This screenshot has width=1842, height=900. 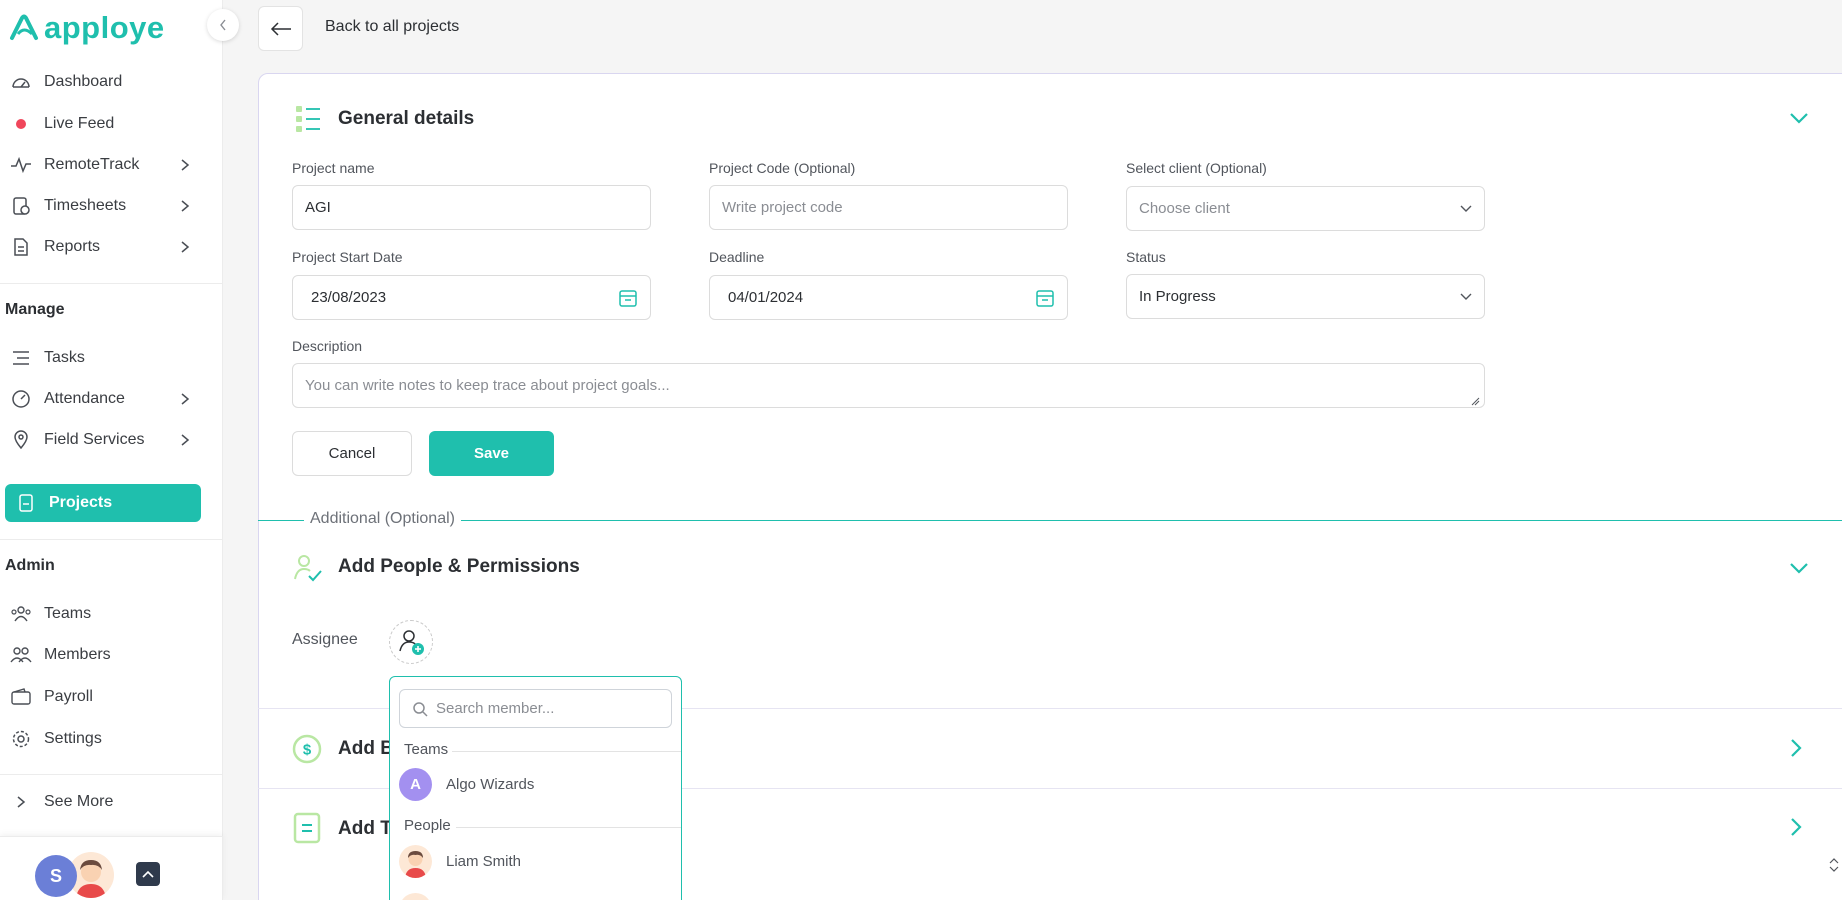 What do you see at coordinates (427, 825) in the screenshot?
I see `people-group-label: People` at bounding box center [427, 825].